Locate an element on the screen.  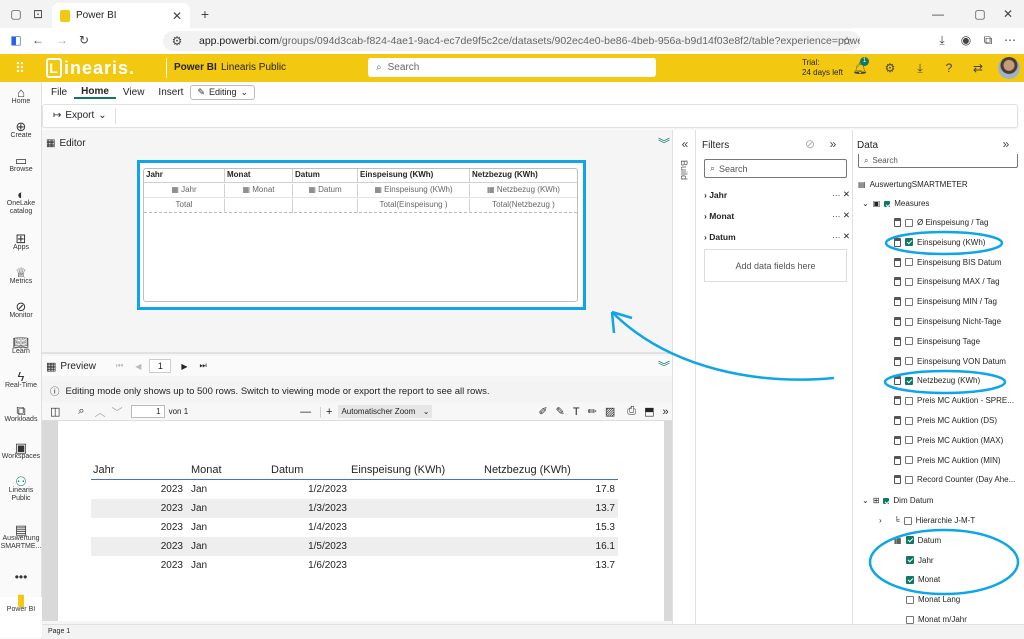
text-icon: T is located at coordinates (576, 412).